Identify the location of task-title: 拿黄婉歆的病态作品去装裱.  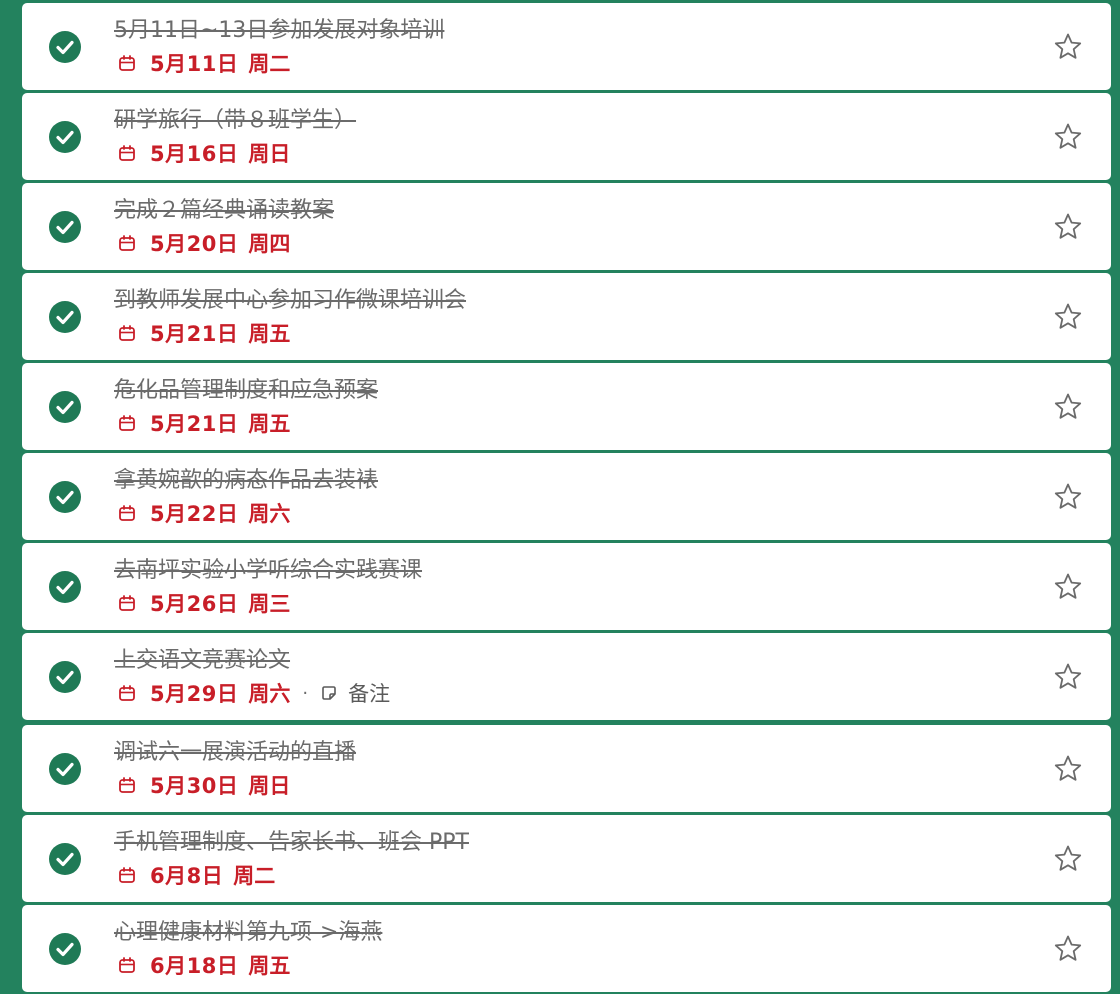
(246, 481).